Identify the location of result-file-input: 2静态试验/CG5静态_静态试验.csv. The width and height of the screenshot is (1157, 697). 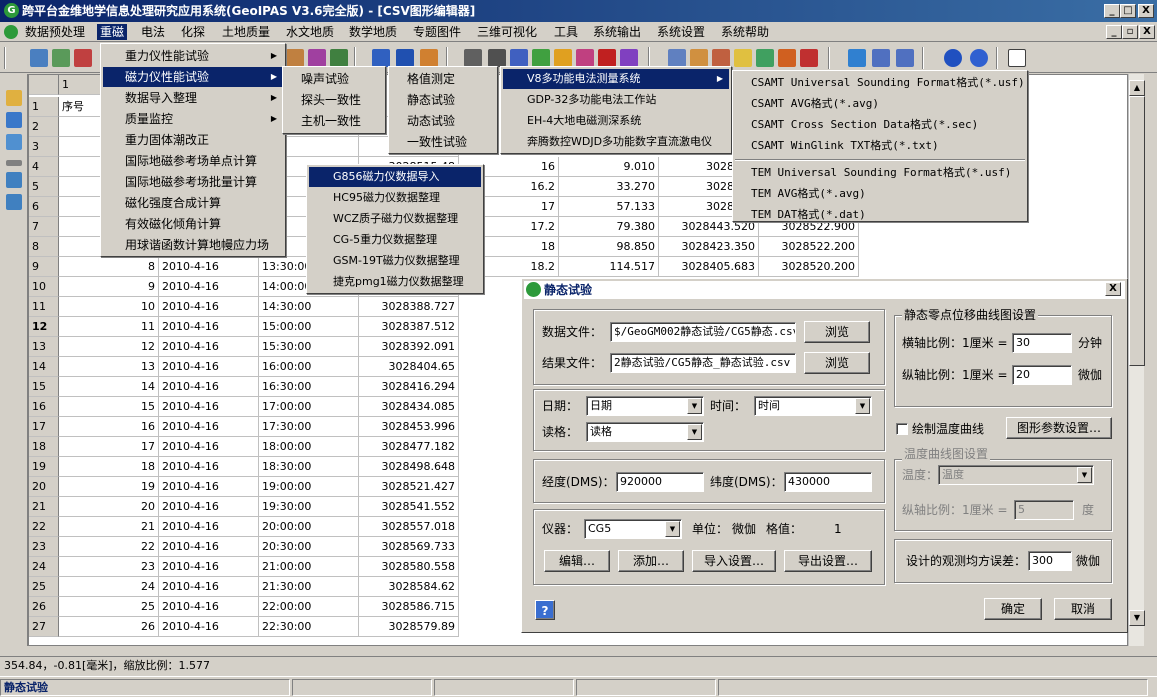
(703, 363).